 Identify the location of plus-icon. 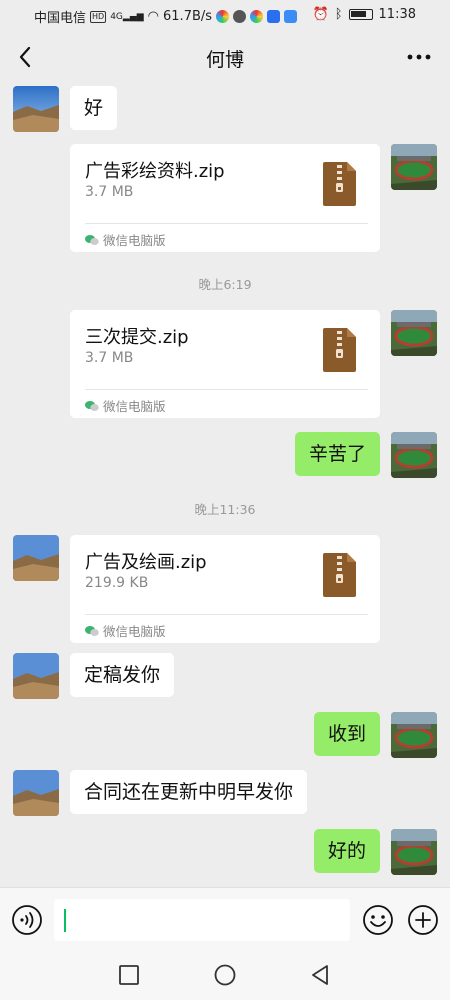
(423, 920).